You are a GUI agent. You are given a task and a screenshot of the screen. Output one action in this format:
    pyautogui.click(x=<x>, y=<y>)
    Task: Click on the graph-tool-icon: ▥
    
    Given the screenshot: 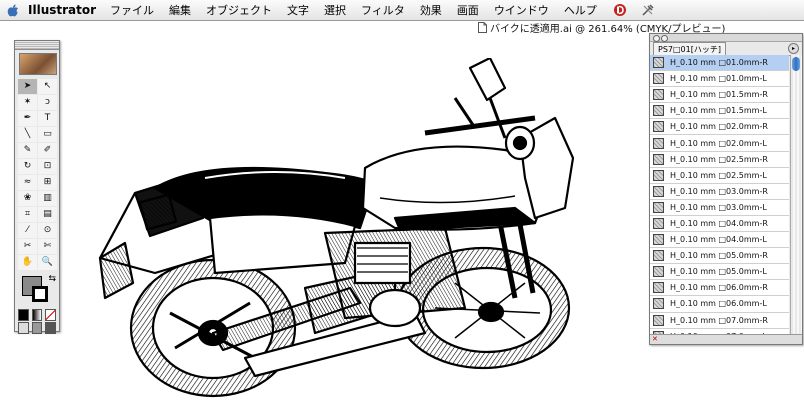 What is the action you would take?
    pyautogui.click(x=47, y=198)
    